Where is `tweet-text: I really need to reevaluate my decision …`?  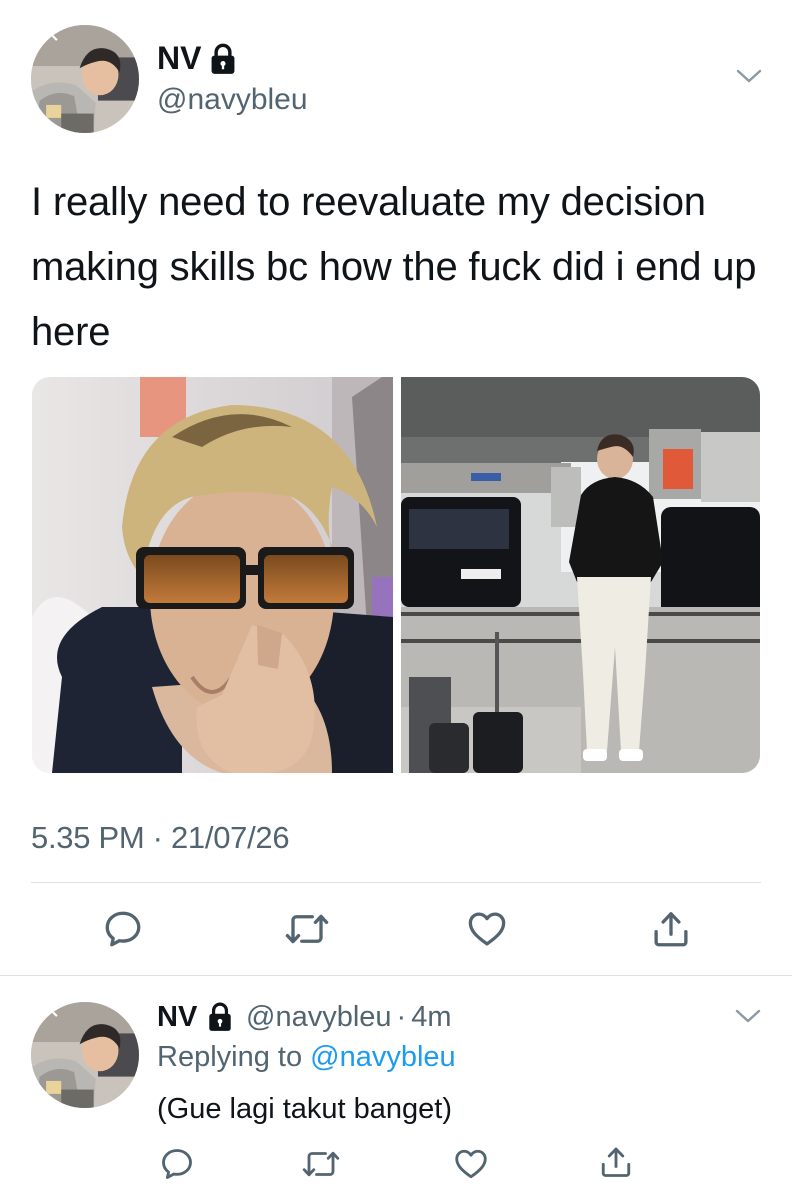 tweet-text: I really need to reevaluate my decision … is located at coordinates (394, 267).